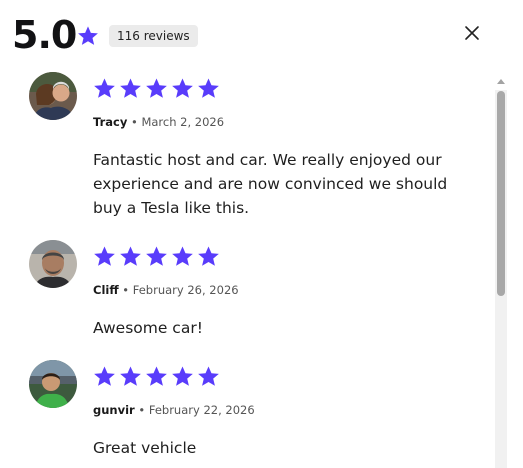 The height and width of the screenshot is (468, 523). What do you see at coordinates (185, 290) in the screenshot?
I see `review-date: February 26, 2026` at bounding box center [185, 290].